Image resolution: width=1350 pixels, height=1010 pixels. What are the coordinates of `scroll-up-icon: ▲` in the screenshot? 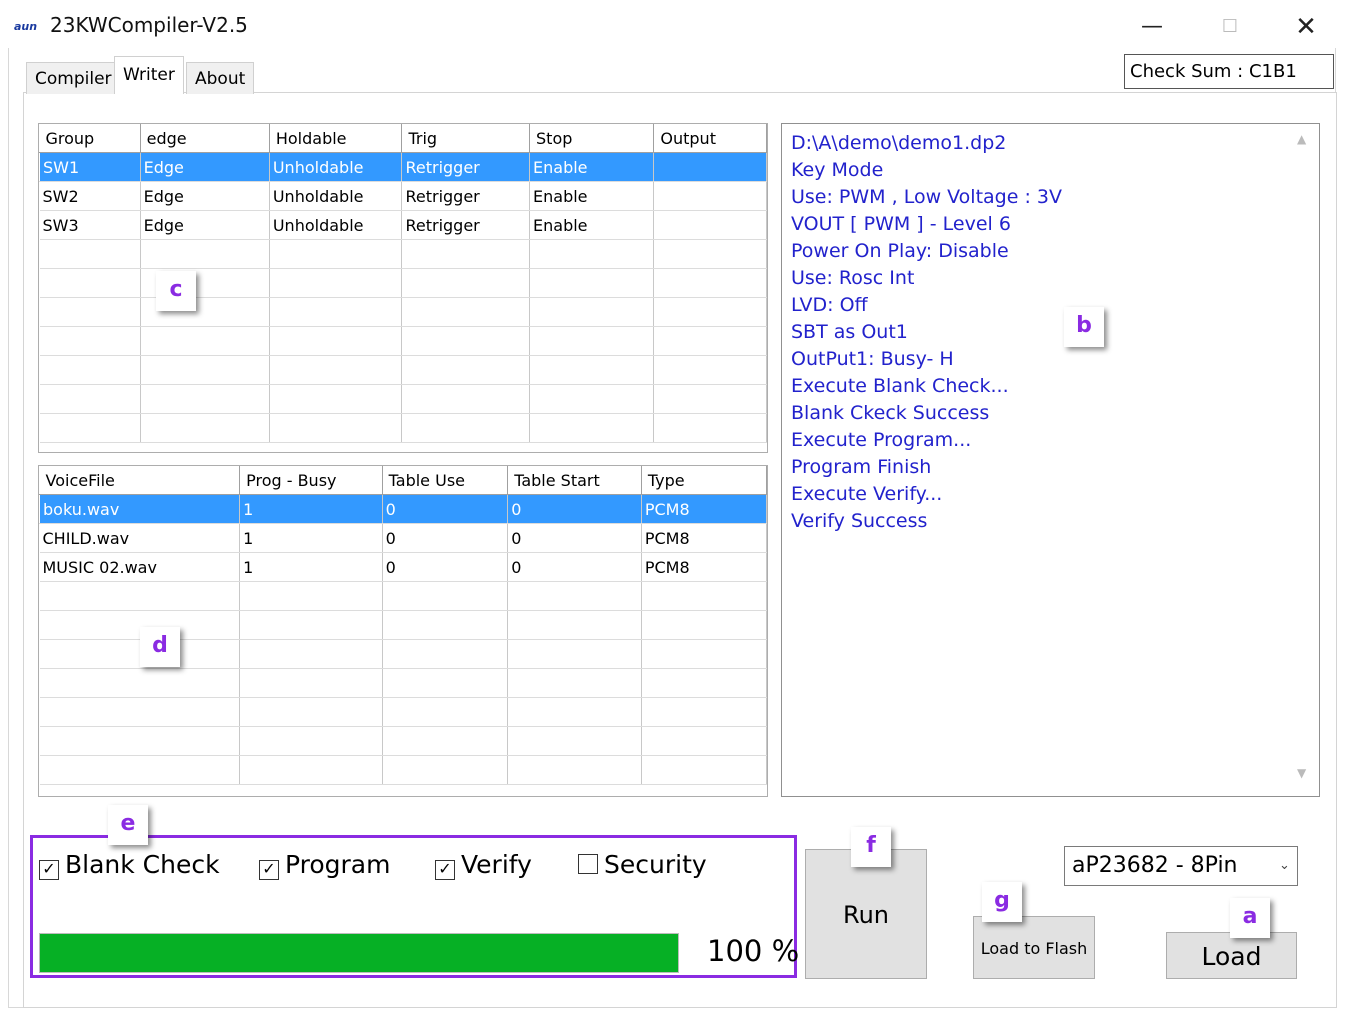 It's located at (1301, 139).